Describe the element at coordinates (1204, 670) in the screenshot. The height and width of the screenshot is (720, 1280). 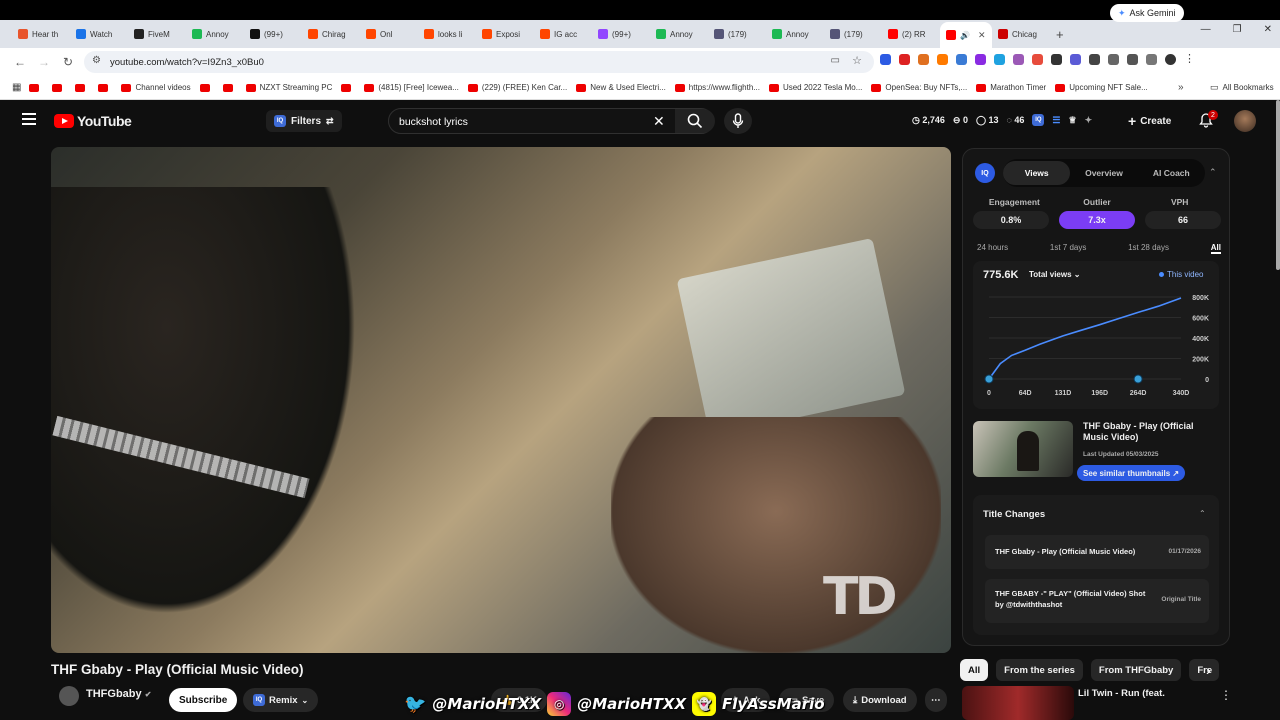
I see `chip-overflow: Fre` at that location.